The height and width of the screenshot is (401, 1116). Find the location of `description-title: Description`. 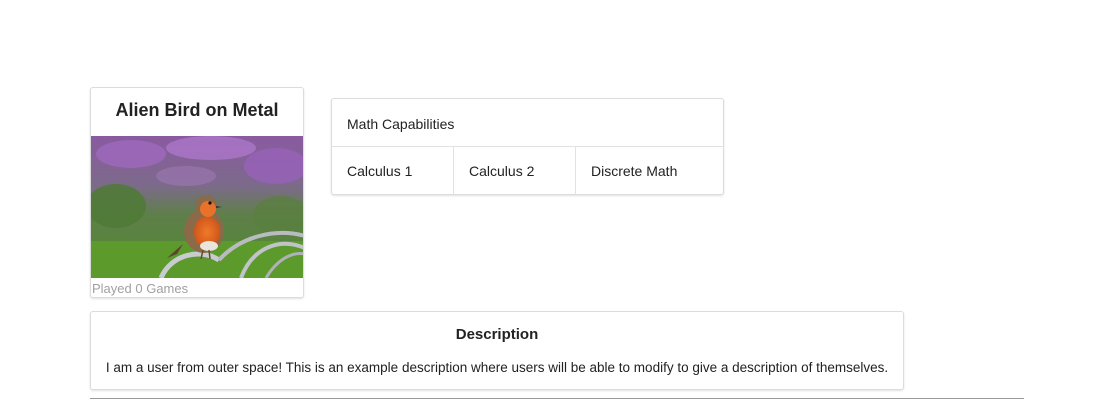

description-title: Description is located at coordinates (497, 334).